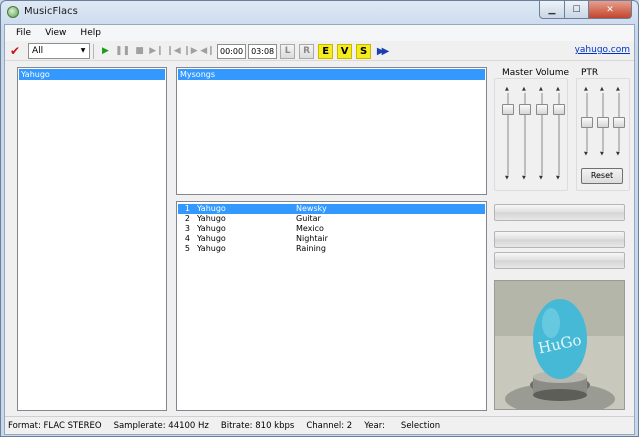 The height and width of the screenshot is (437, 639). I want to click on e-button: E, so click(326, 51).